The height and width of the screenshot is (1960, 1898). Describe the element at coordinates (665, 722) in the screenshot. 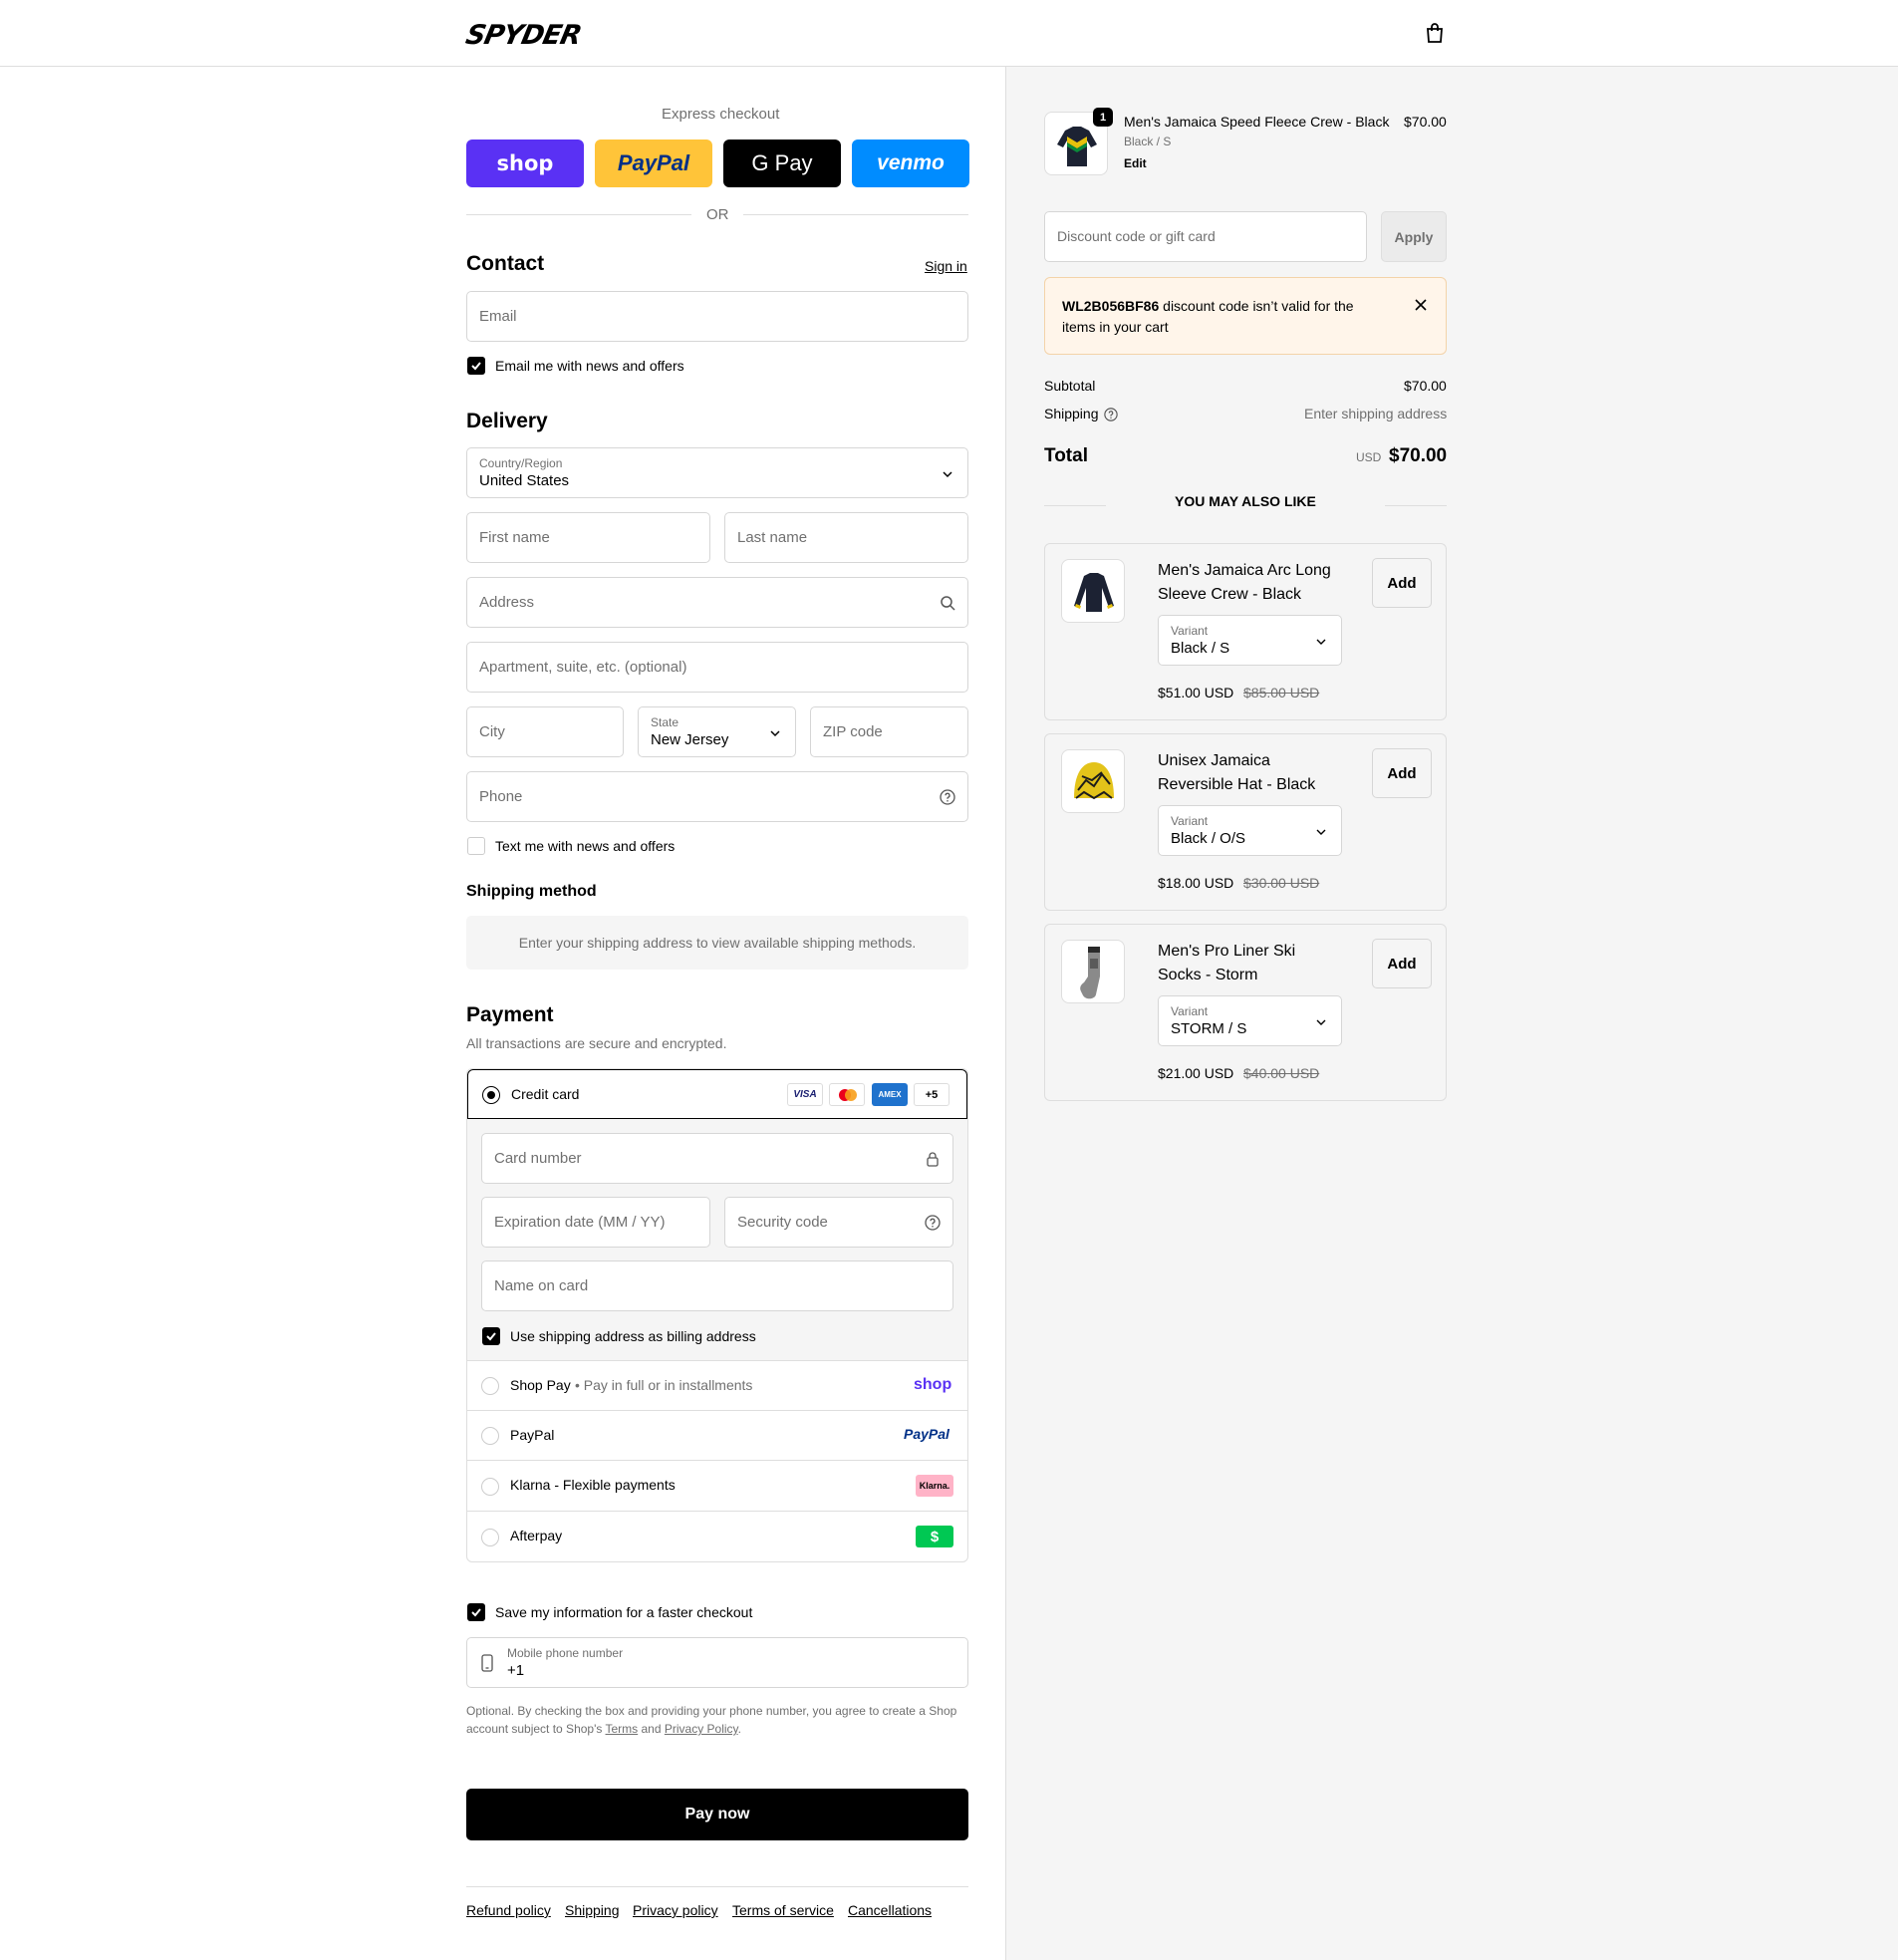

I see `state-label: State` at that location.